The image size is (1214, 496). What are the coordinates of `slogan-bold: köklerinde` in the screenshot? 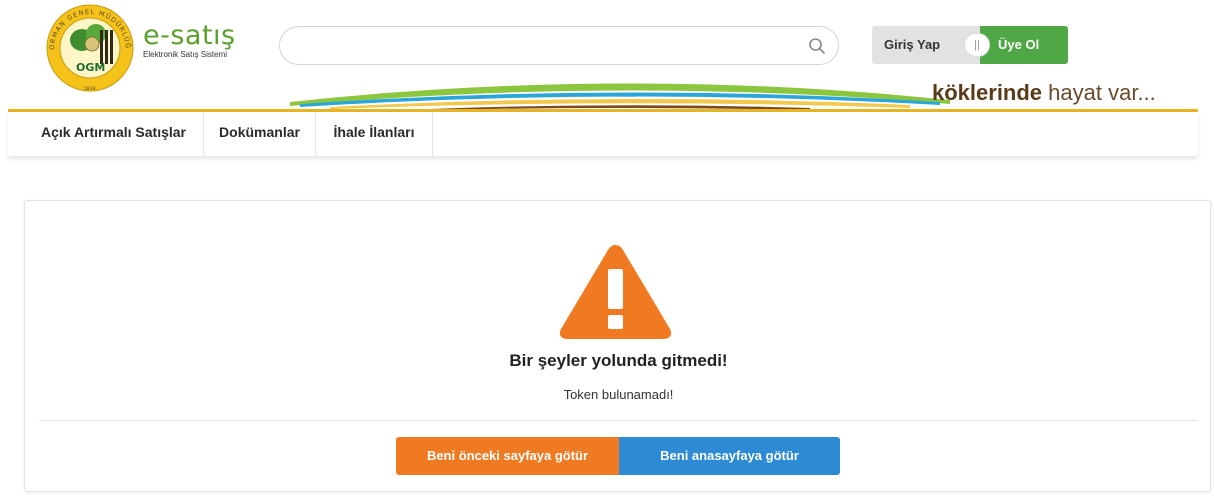 It's located at (987, 92).